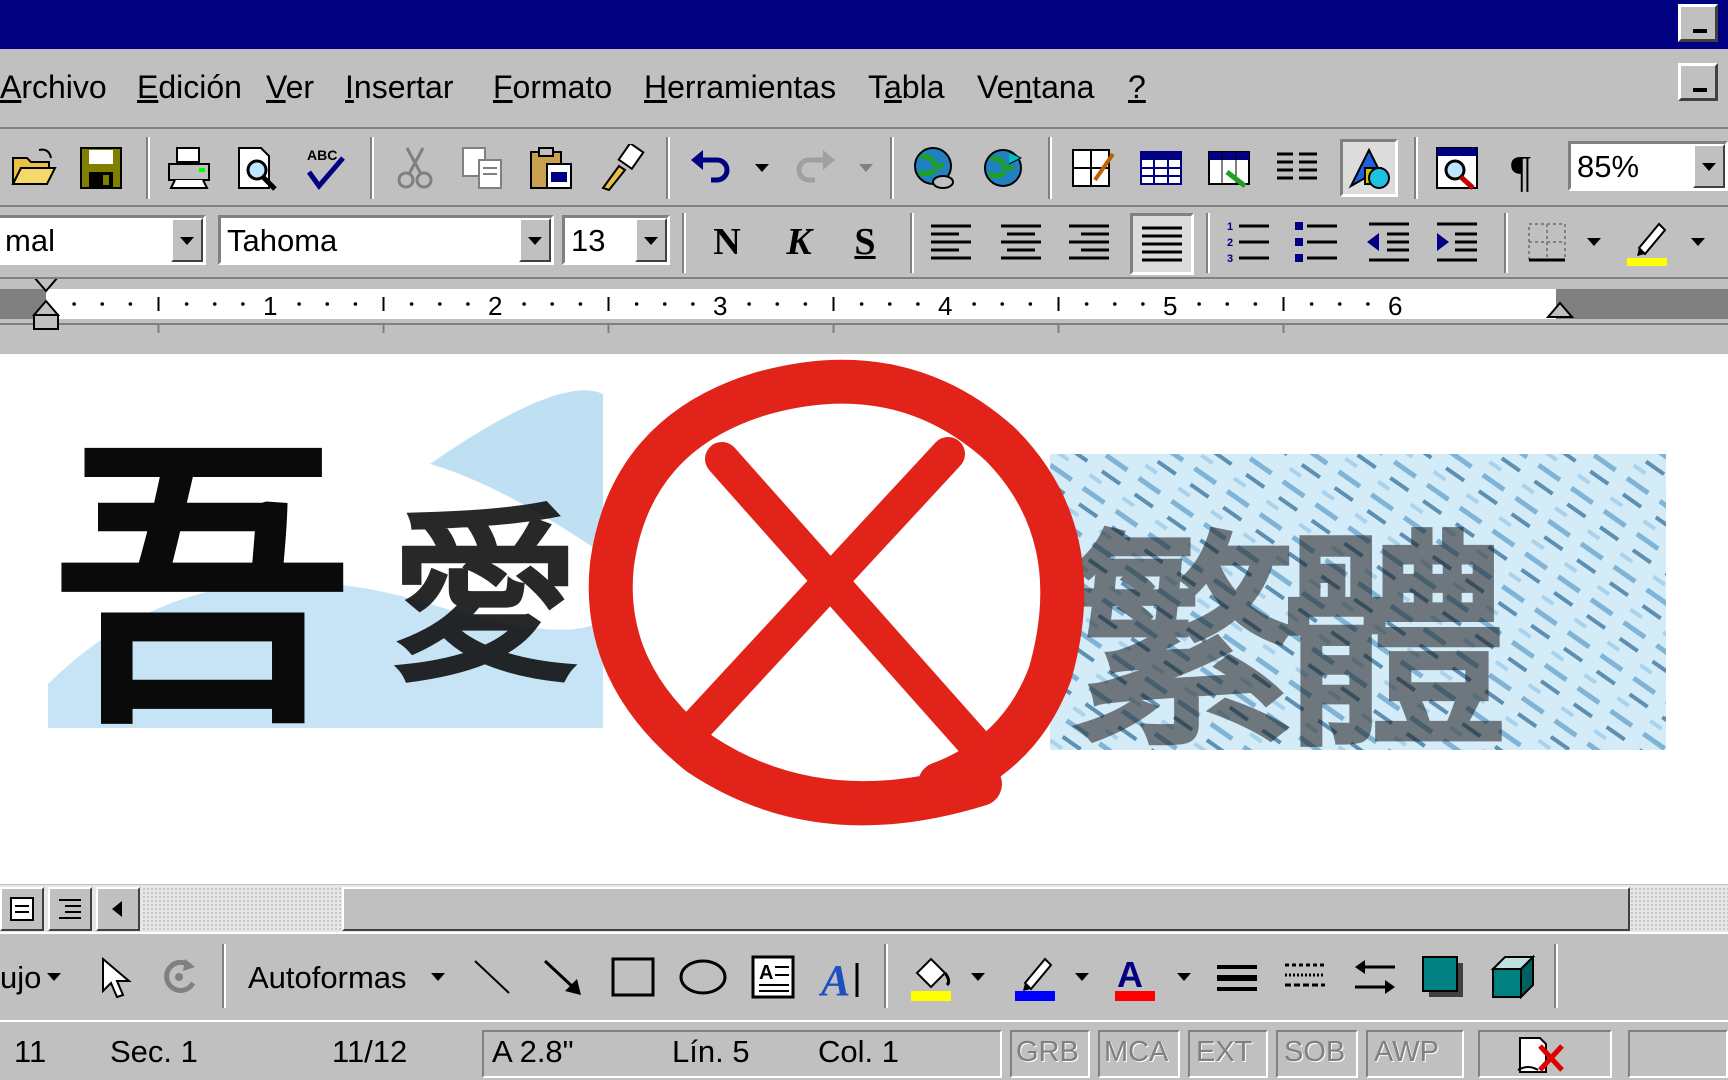  I want to click on autoshapes-menu-button: Autoformas, so click(327, 978).